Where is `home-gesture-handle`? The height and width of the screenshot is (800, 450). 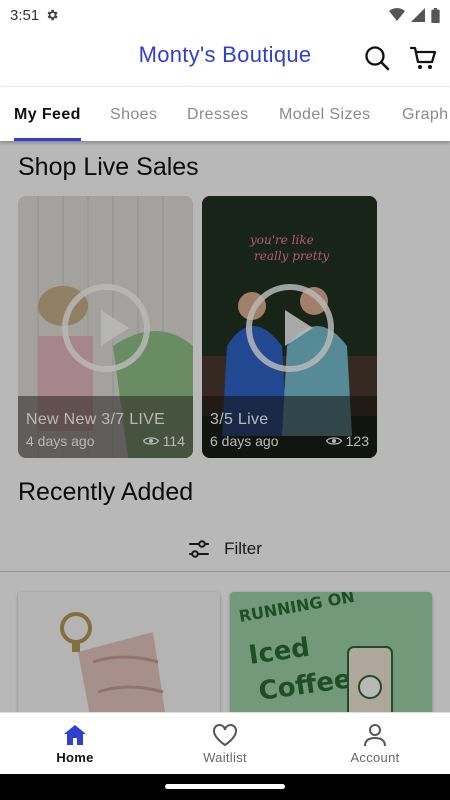
home-gesture-handle is located at coordinates (225, 786).